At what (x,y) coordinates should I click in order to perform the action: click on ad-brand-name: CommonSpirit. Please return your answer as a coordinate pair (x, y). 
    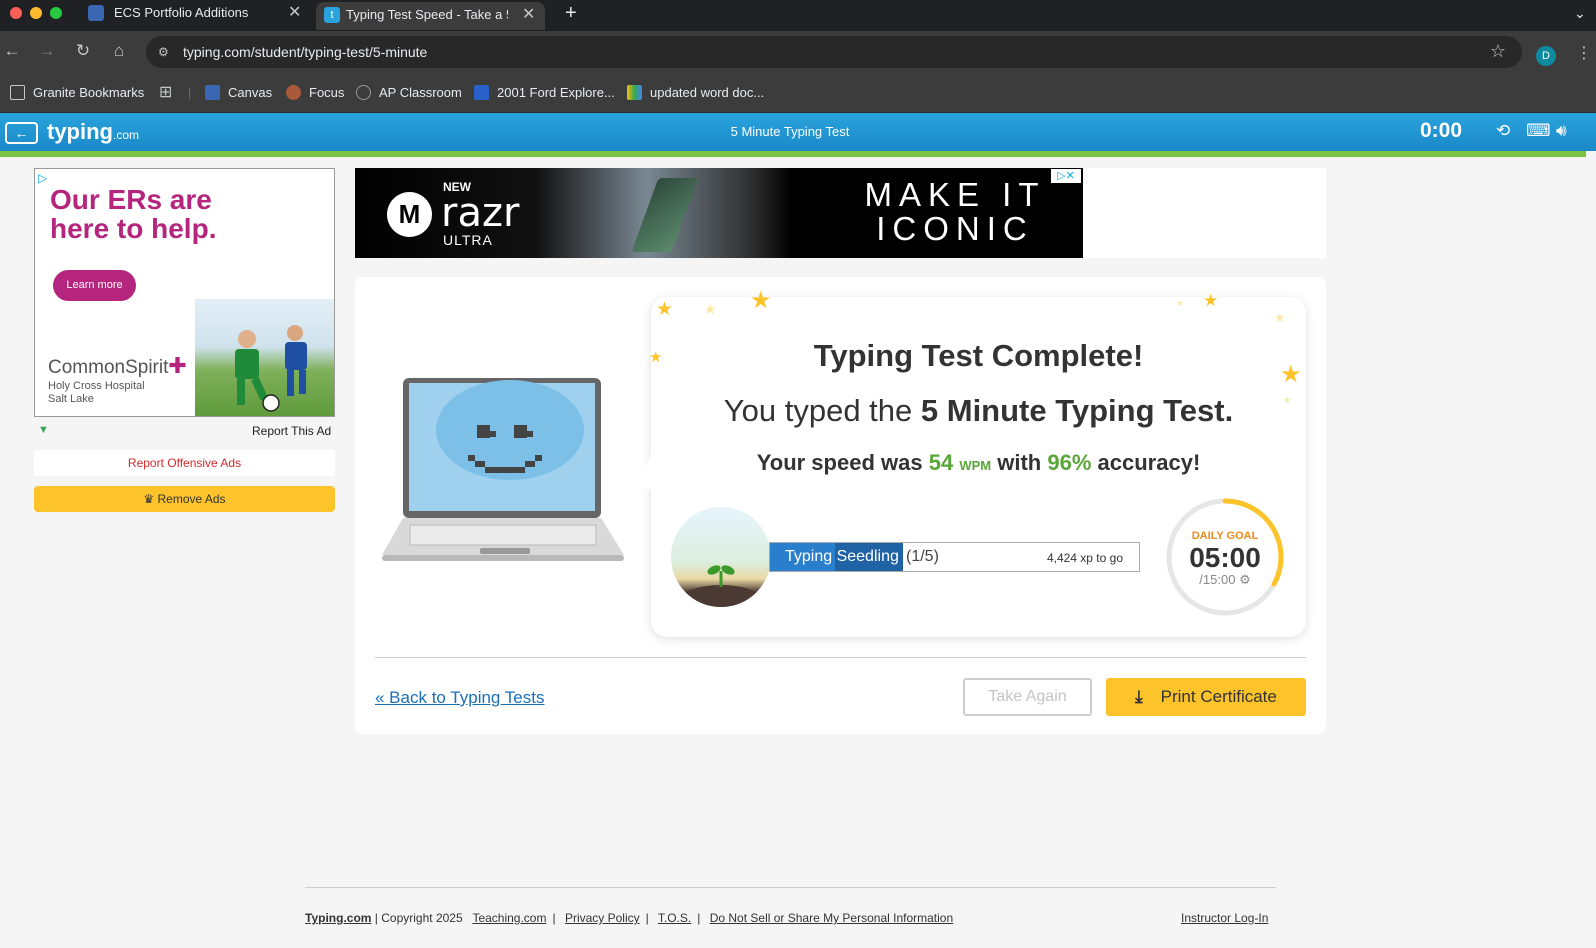
    Looking at the image, I should click on (108, 367).